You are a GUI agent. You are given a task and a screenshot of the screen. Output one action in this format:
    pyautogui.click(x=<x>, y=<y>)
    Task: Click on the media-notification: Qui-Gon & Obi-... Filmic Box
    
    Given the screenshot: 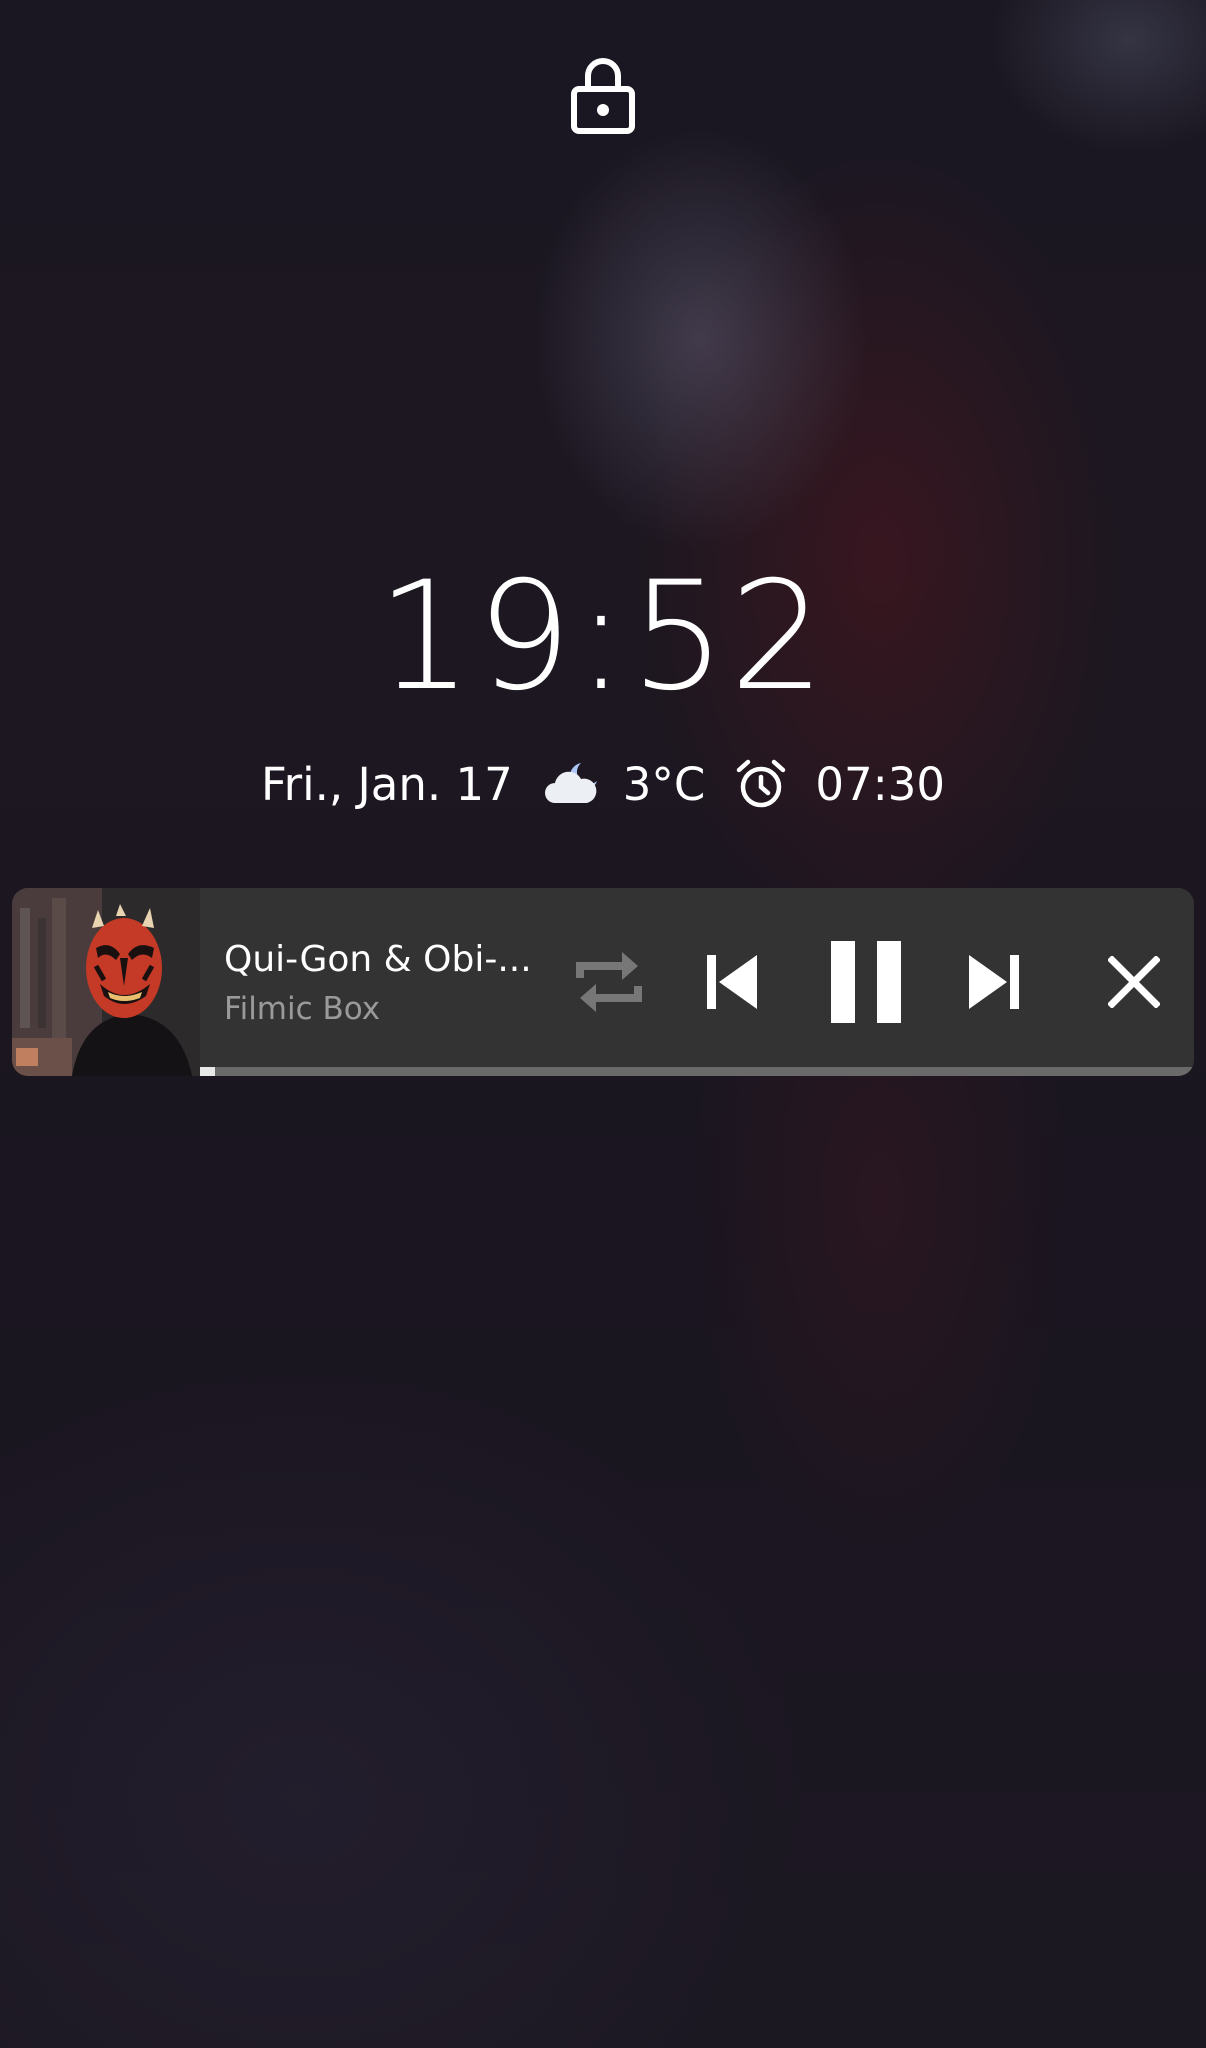 What is the action you would take?
    pyautogui.click(x=603, y=982)
    